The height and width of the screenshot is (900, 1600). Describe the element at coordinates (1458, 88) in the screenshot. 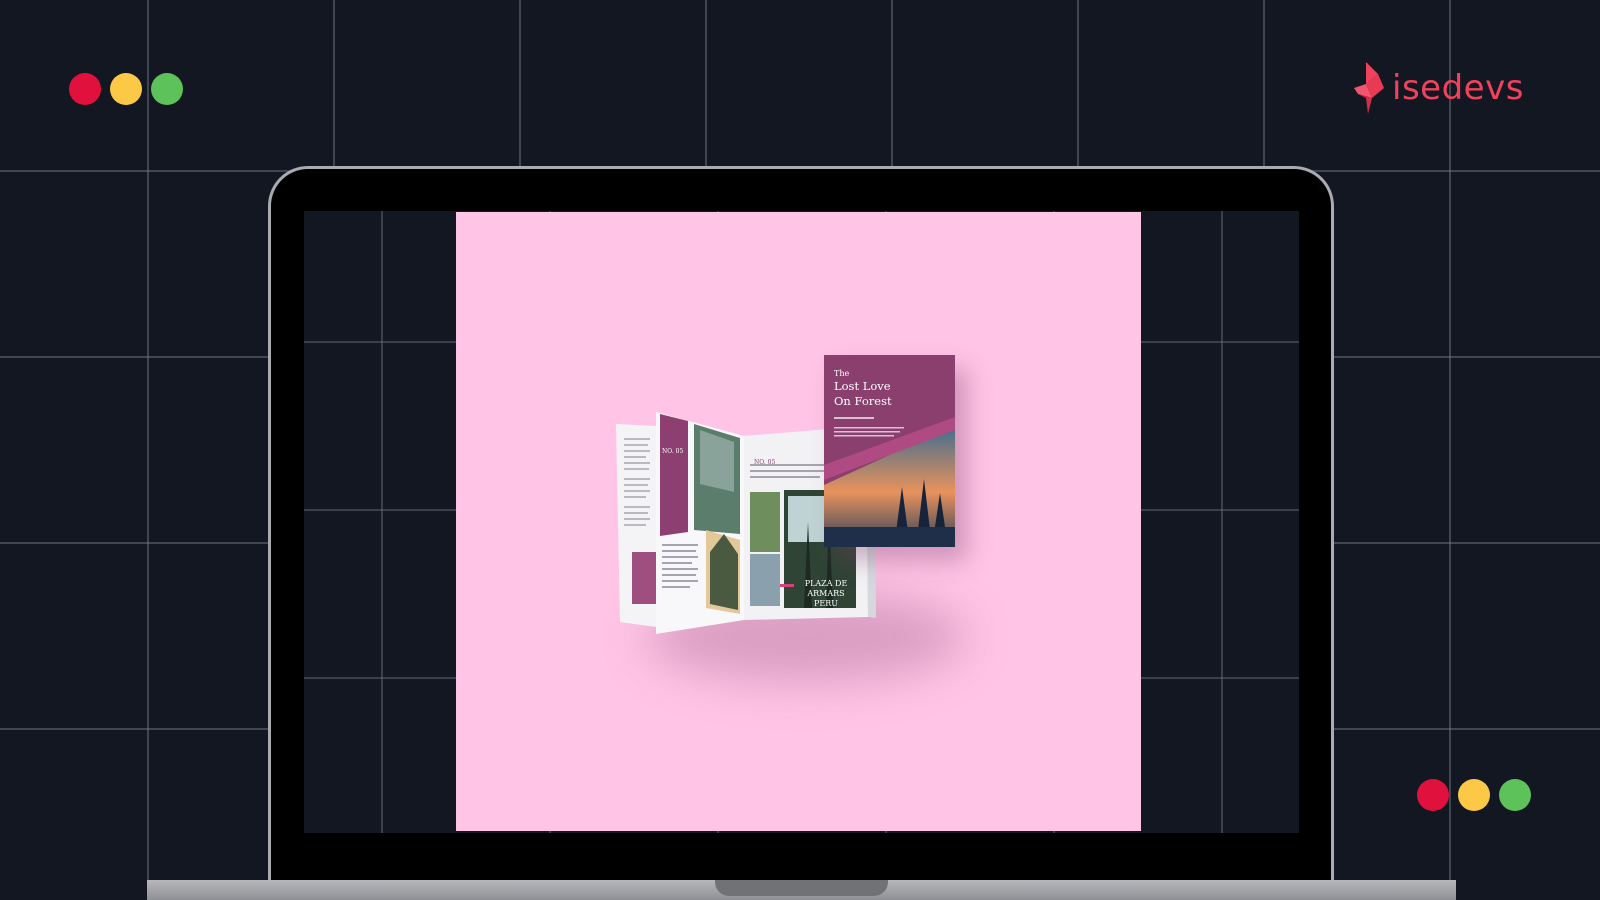

I see `brand-name: isedevs` at that location.